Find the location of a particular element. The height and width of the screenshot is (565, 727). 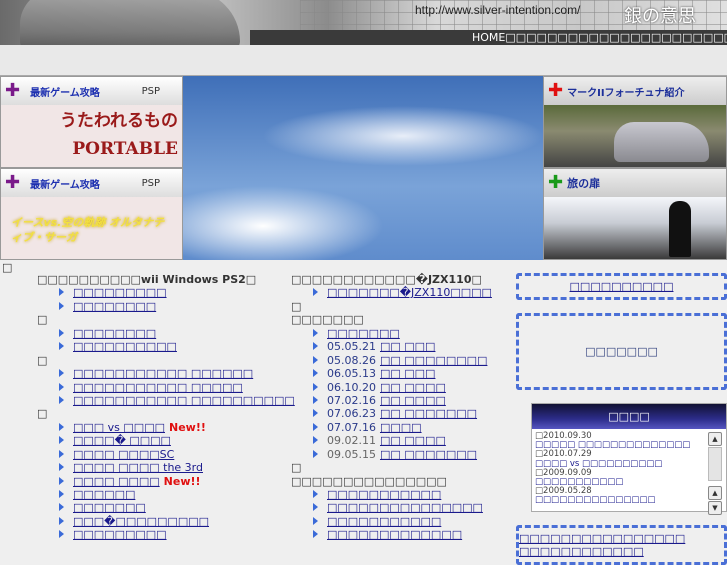

list-item: □□□□ □□□□SC is located at coordinates (157, 454).